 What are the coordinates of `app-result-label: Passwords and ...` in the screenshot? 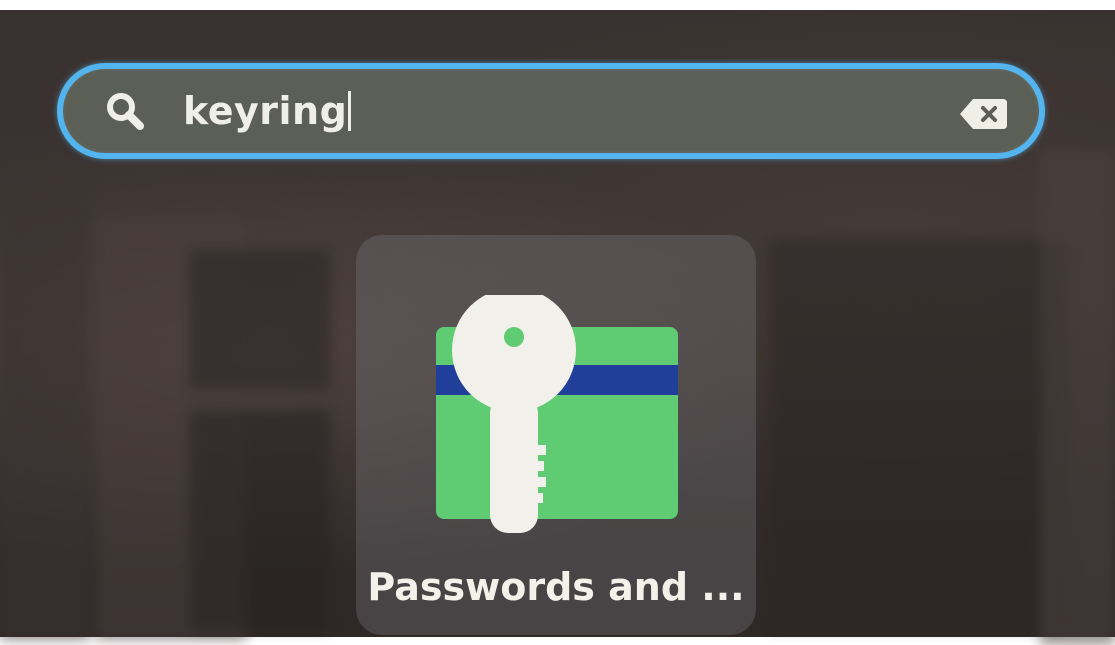 It's located at (556, 587).